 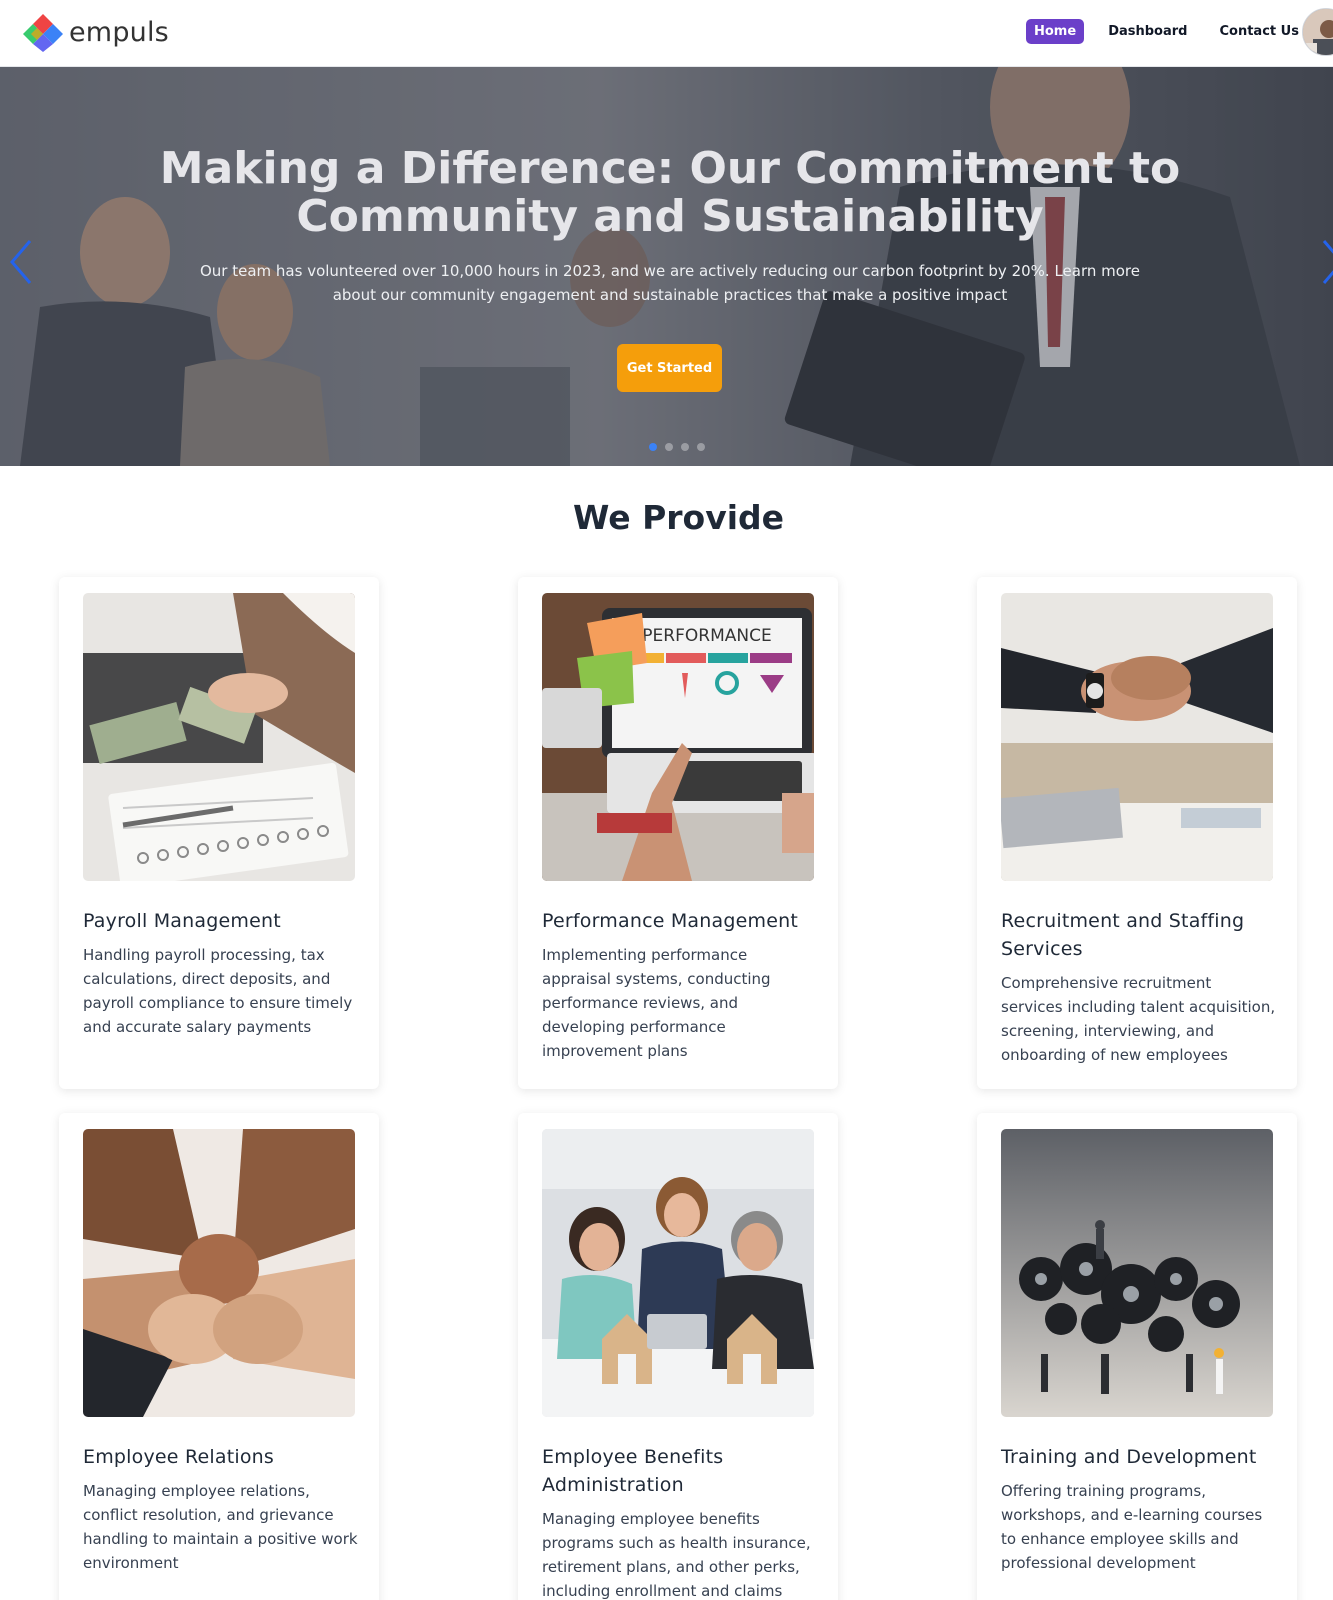 What do you see at coordinates (706, 636) in the screenshot?
I see `performance-screen-text: PERFORMANCE` at bounding box center [706, 636].